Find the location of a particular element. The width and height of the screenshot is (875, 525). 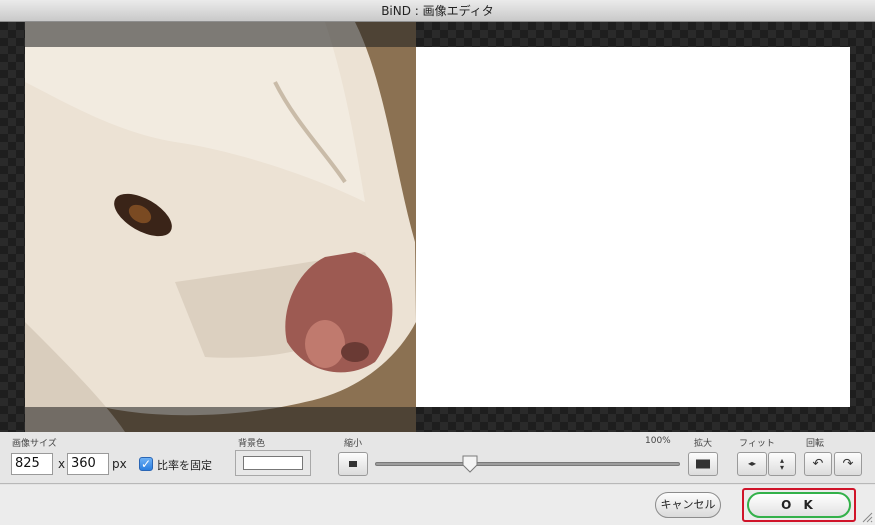

zoom-in-icon is located at coordinates (703, 464).